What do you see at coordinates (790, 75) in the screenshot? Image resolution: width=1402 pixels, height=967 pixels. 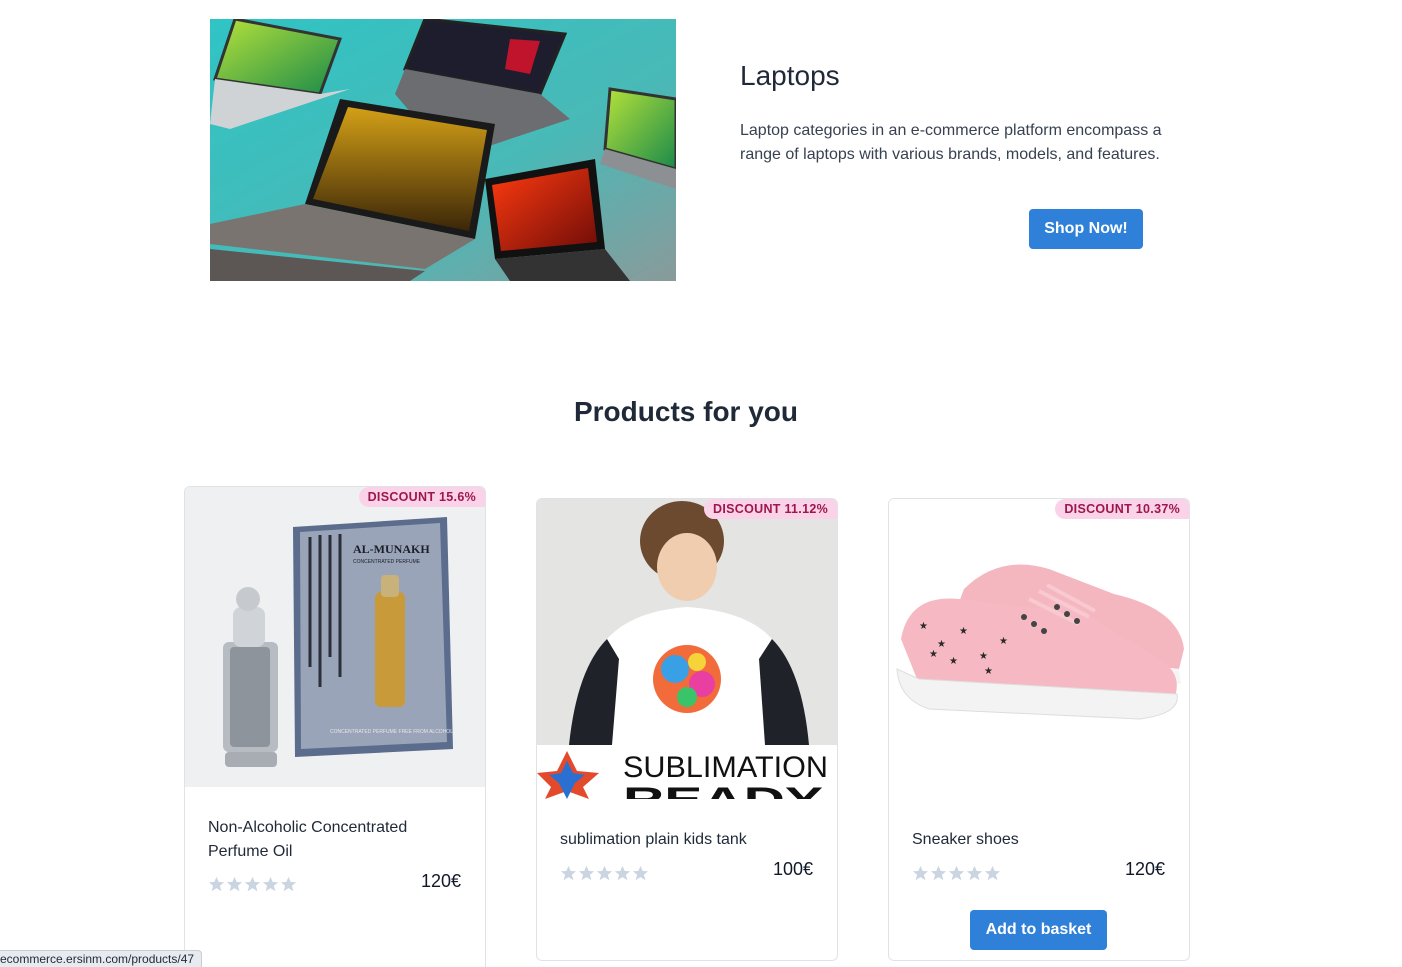 I see `hero-title: Laptops` at bounding box center [790, 75].